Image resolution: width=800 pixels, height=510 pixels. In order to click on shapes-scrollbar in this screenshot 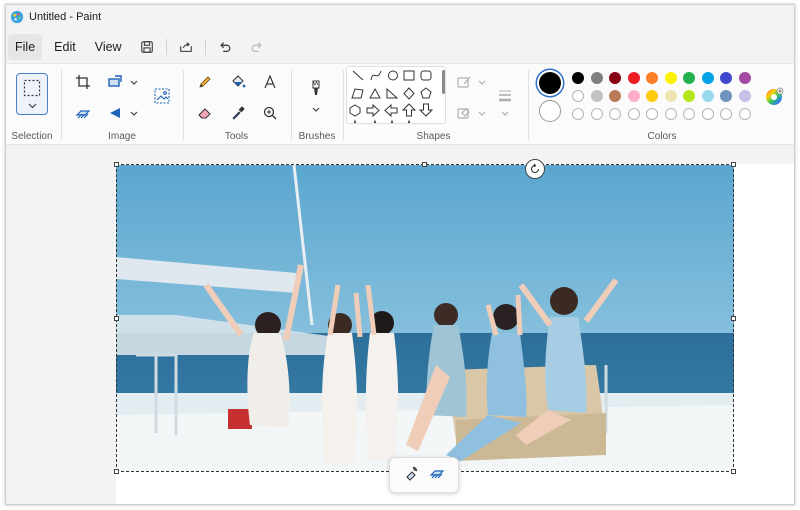, I will do `click(443, 82)`.